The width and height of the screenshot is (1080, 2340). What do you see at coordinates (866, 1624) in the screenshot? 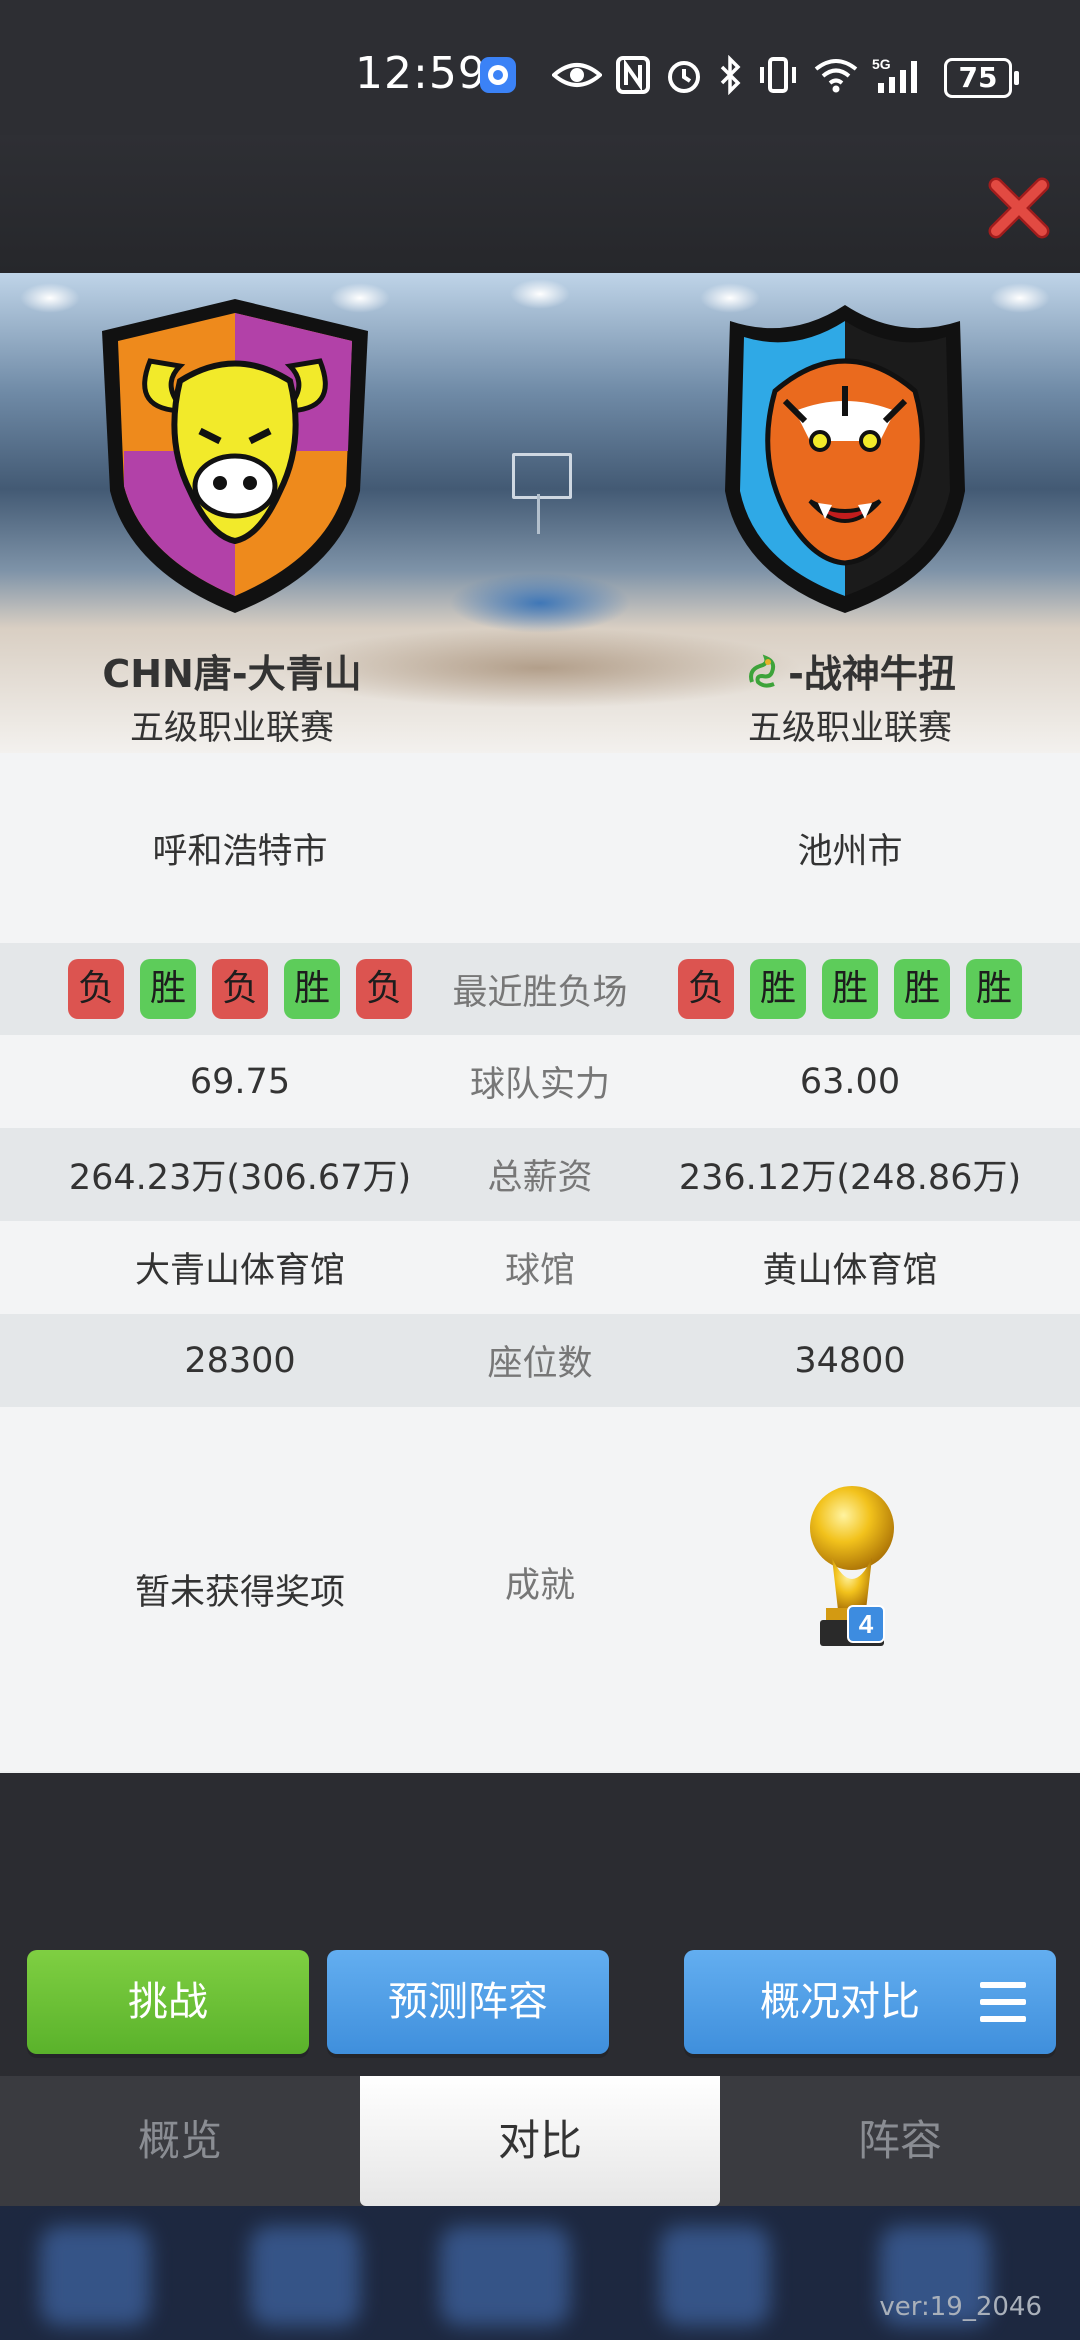
I see `trophy-count: 4` at bounding box center [866, 1624].